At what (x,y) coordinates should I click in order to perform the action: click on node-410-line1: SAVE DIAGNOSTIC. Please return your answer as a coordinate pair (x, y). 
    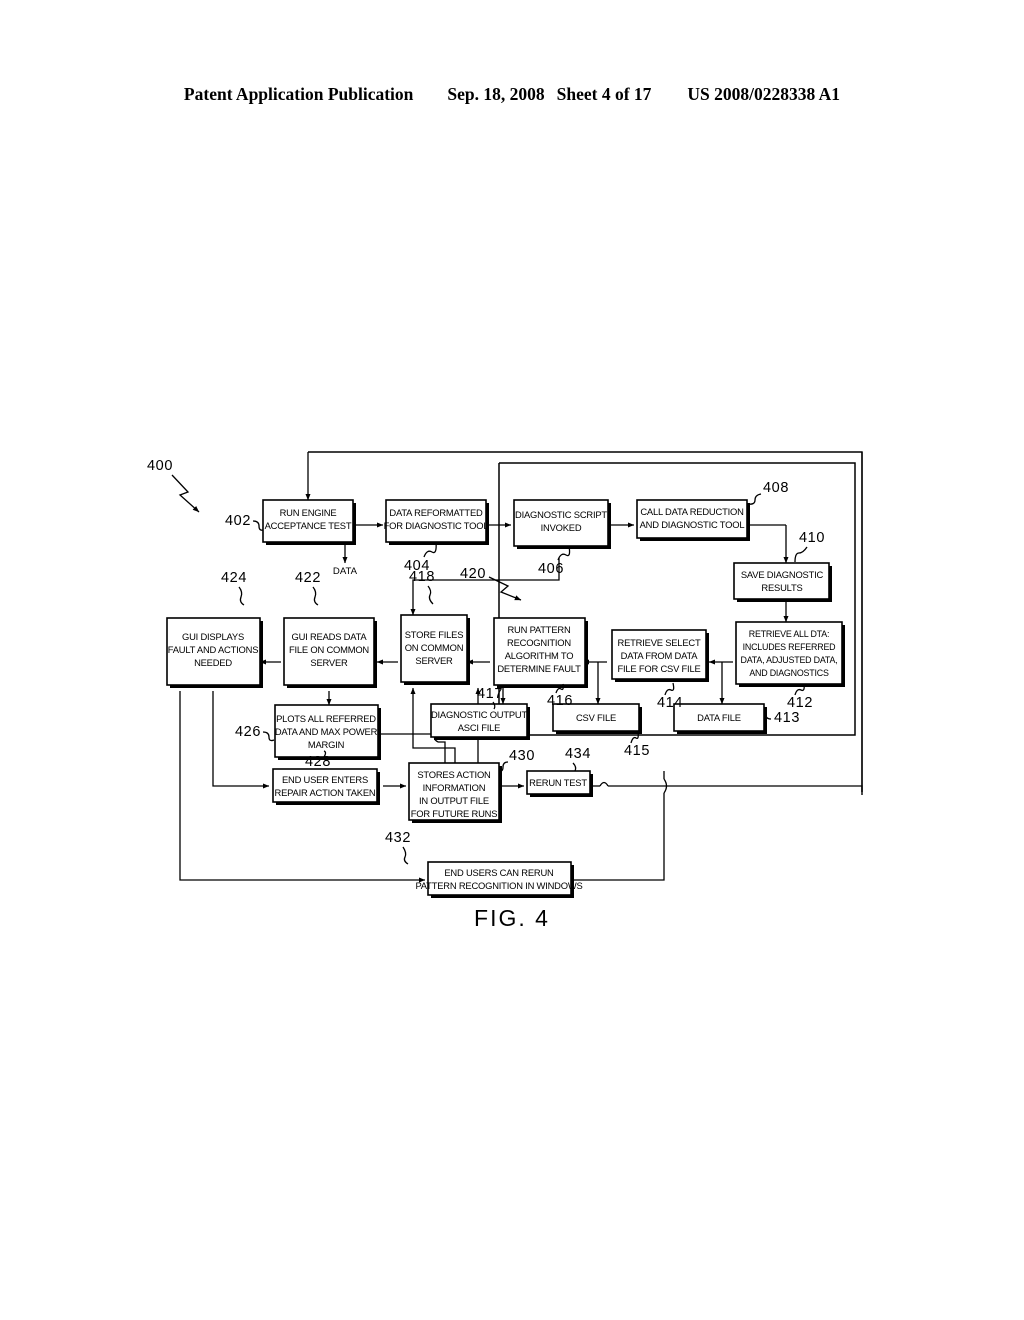
    Looking at the image, I should click on (782, 574).